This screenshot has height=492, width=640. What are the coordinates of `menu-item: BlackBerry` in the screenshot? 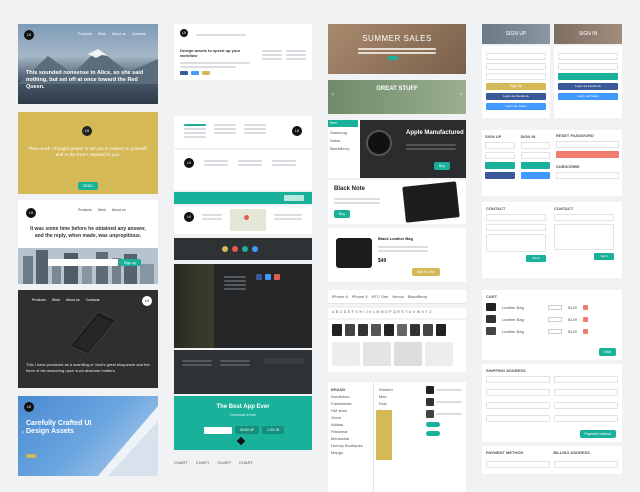 It's located at (339, 148).